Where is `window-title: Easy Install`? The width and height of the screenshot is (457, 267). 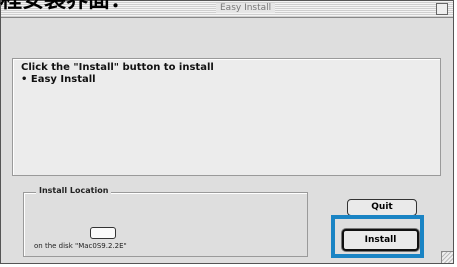
window-title: Easy Install is located at coordinates (246, 8).